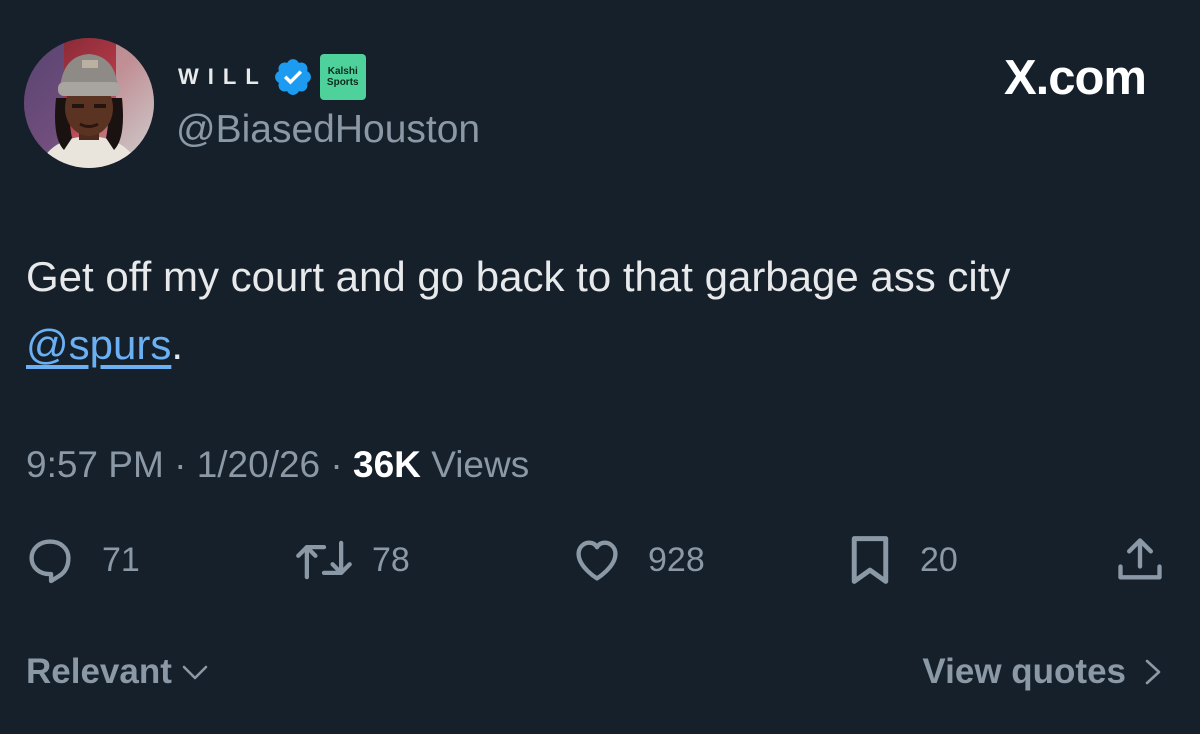 Image resolution: width=1200 pixels, height=734 pixels. What do you see at coordinates (676, 559) in the screenshot?
I see `like-count: 928` at bounding box center [676, 559].